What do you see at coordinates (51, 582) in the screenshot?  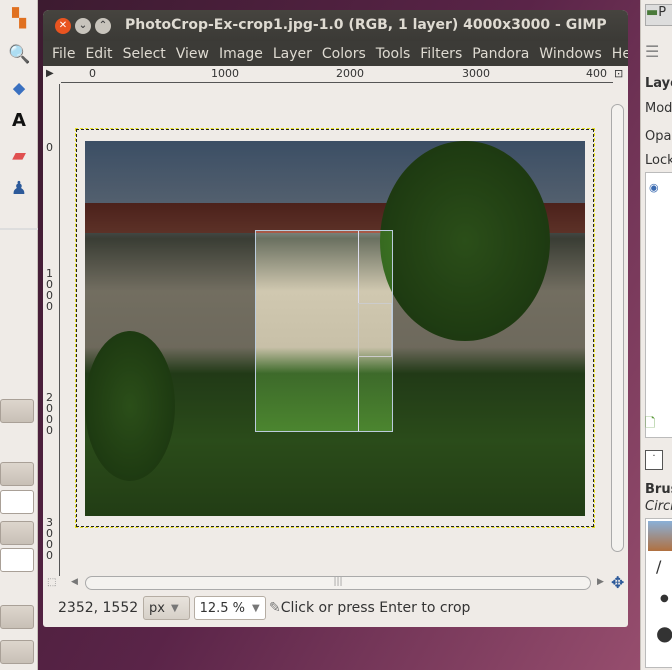 I see `quick-mask-icon: ⬚` at bounding box center [51, 582].